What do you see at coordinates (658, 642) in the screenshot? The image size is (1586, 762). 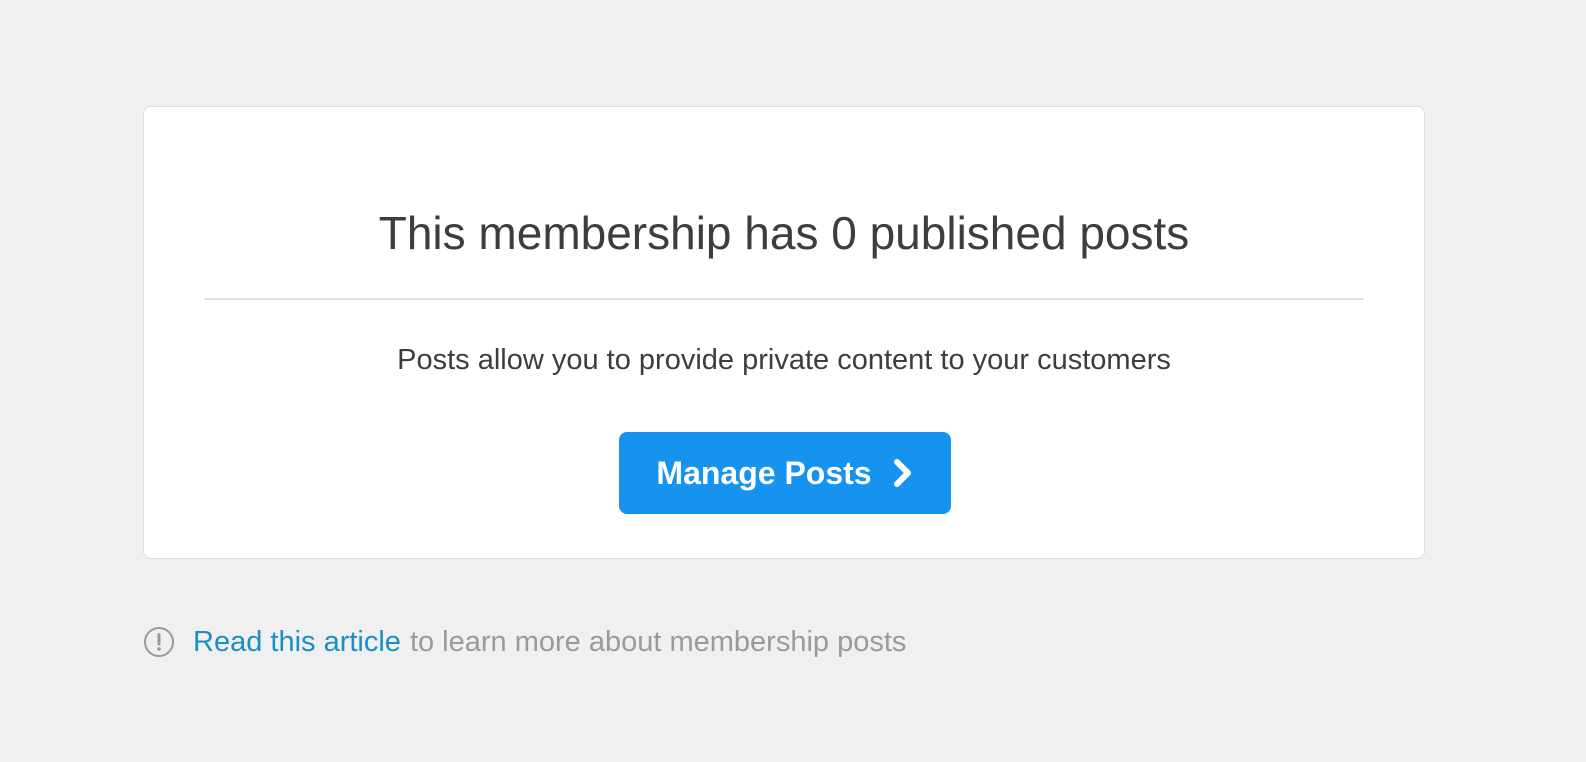 I see `help-note-text: to learn more about membership posts` at bounding box center [658, 642].